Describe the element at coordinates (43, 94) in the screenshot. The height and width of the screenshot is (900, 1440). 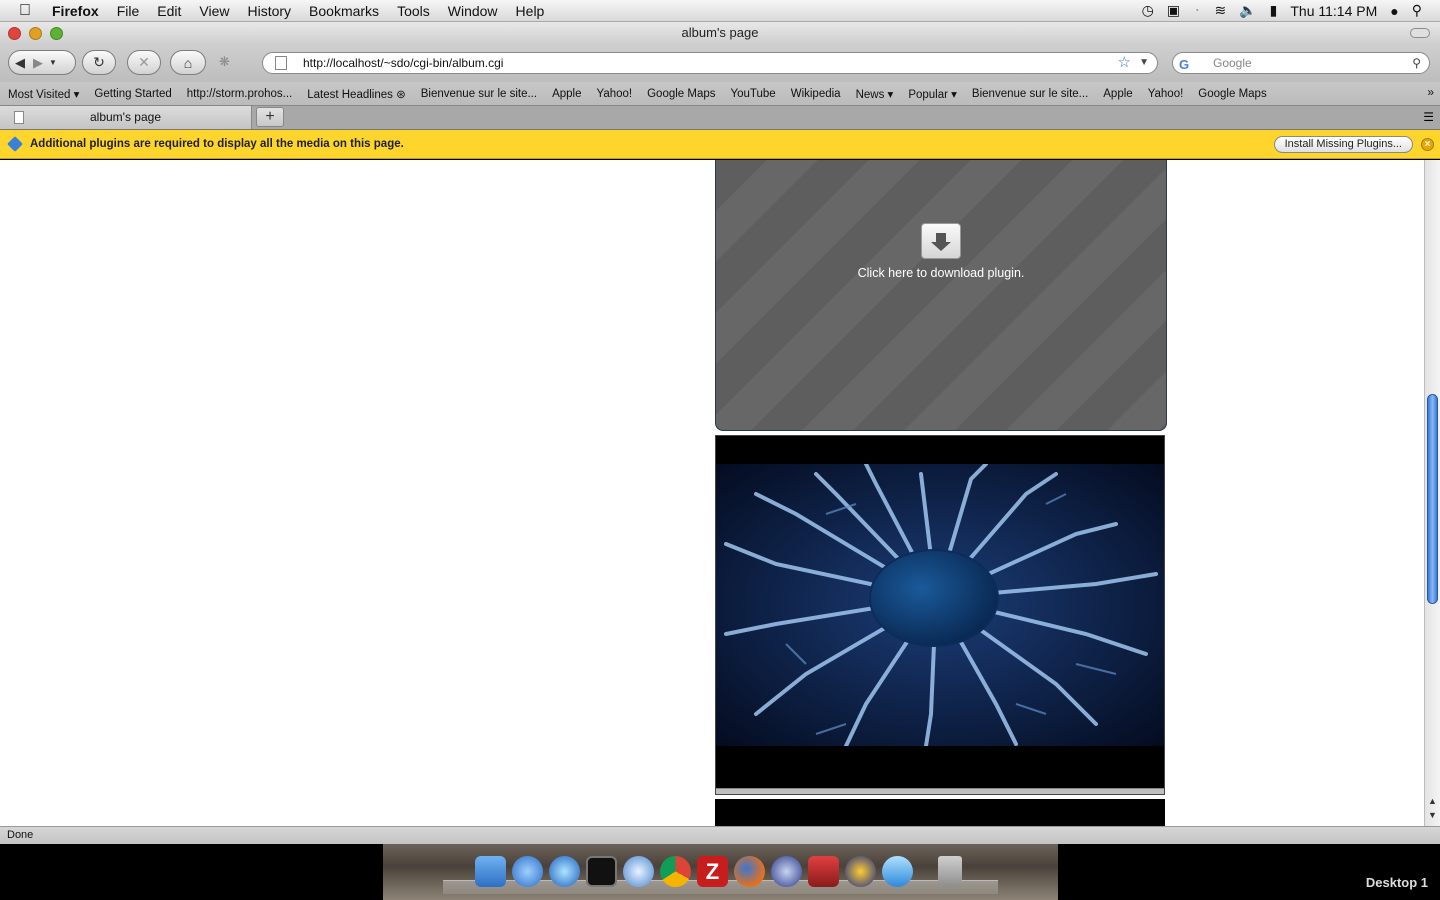
I see `bookmark-most-visited: Most Visited ▾` at that location.